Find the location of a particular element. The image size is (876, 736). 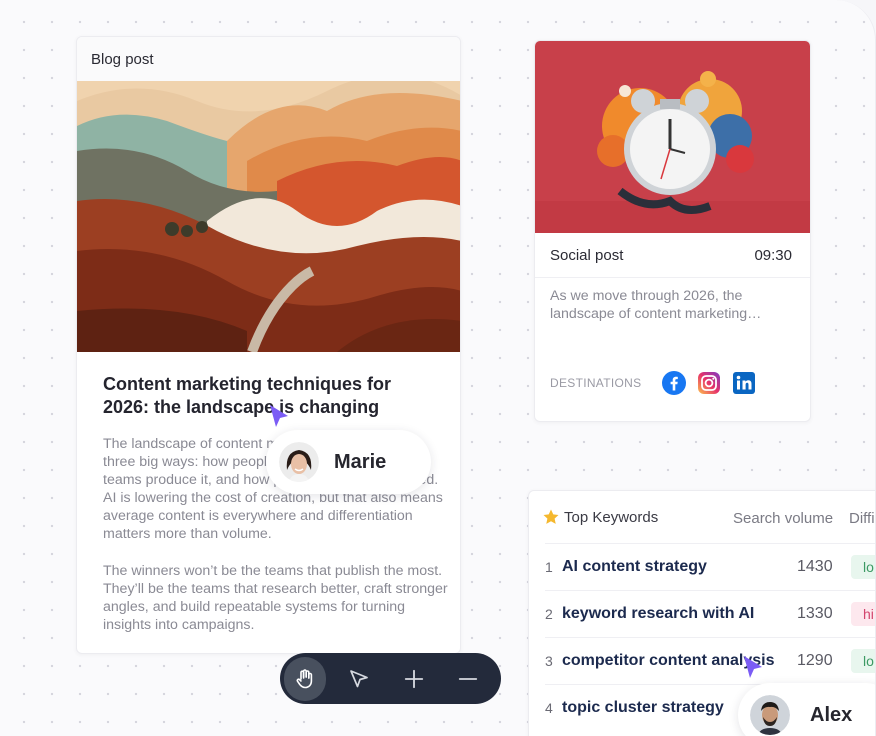

search-volume-value: 1430 is located at coordinates (815, 566).